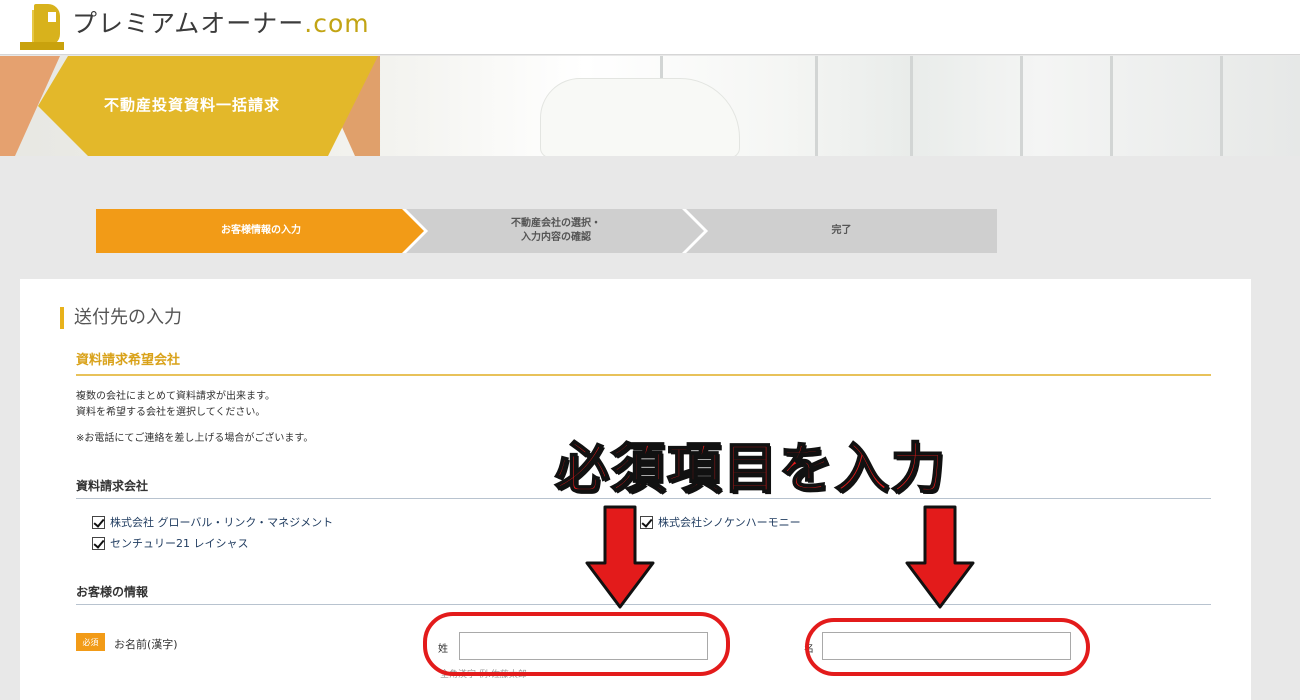 Image resolution: width=1300 pixels, height=700 pixels. What do you see at coordinates (650, 27) in the screenshot?
I see `top-header: プレミアムオーナー.com` at bounding box center [650, 27].